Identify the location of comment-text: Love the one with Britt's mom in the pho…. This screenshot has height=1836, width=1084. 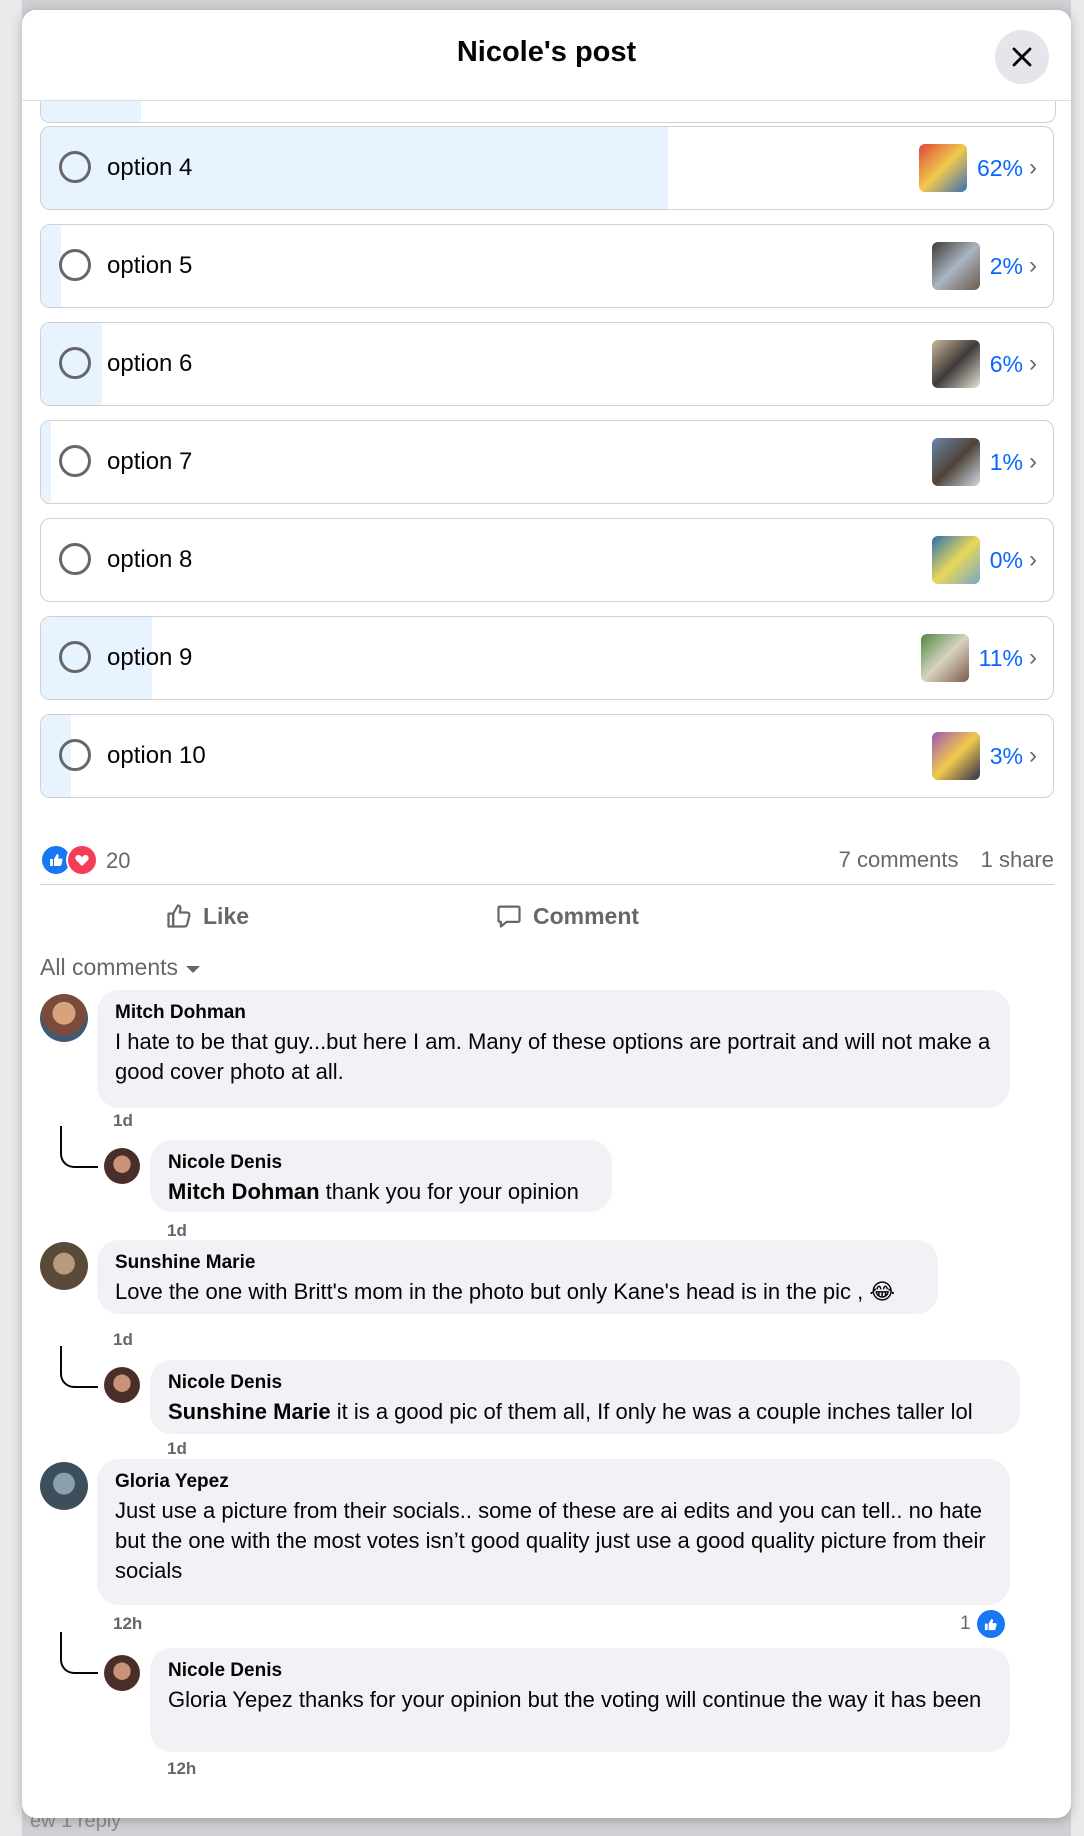
(489, 1291).